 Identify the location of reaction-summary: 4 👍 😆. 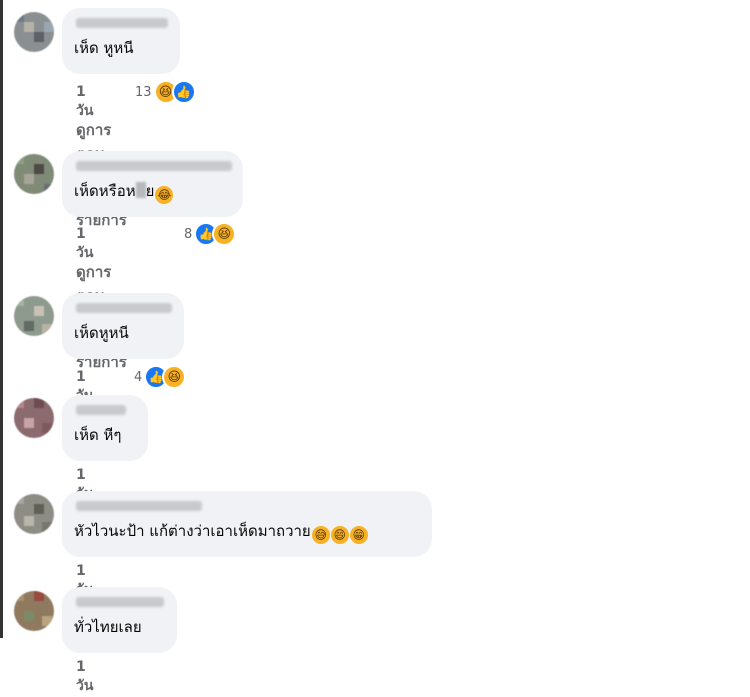
(160, 377).